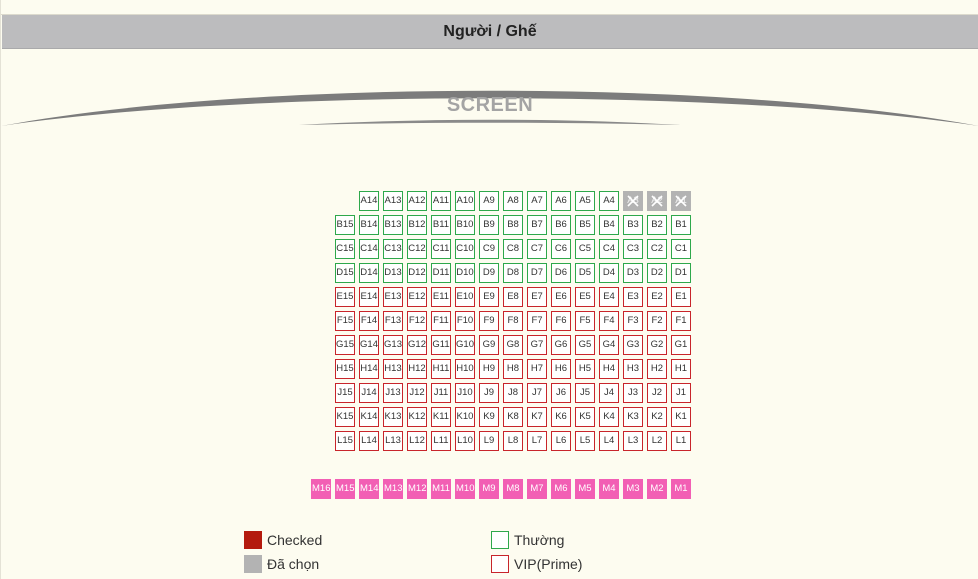 This screenshot has height=579, width=978. Describe the element at coordinates (585, 345) in the screenshot. I see `seat-g5: G5` at that location.